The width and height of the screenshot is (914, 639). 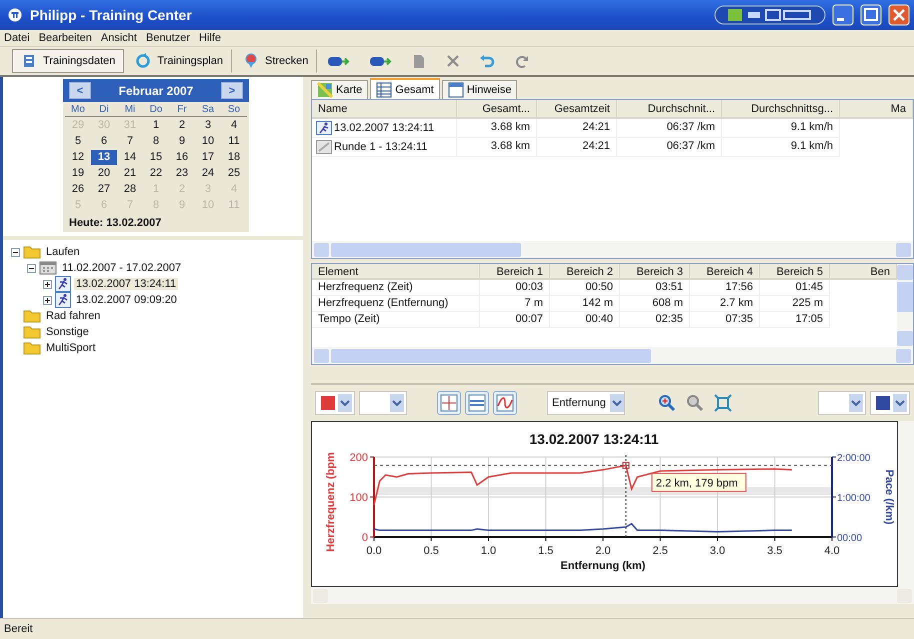 I want to click on menu-item: Ansicht, so click(x=118, y=38).